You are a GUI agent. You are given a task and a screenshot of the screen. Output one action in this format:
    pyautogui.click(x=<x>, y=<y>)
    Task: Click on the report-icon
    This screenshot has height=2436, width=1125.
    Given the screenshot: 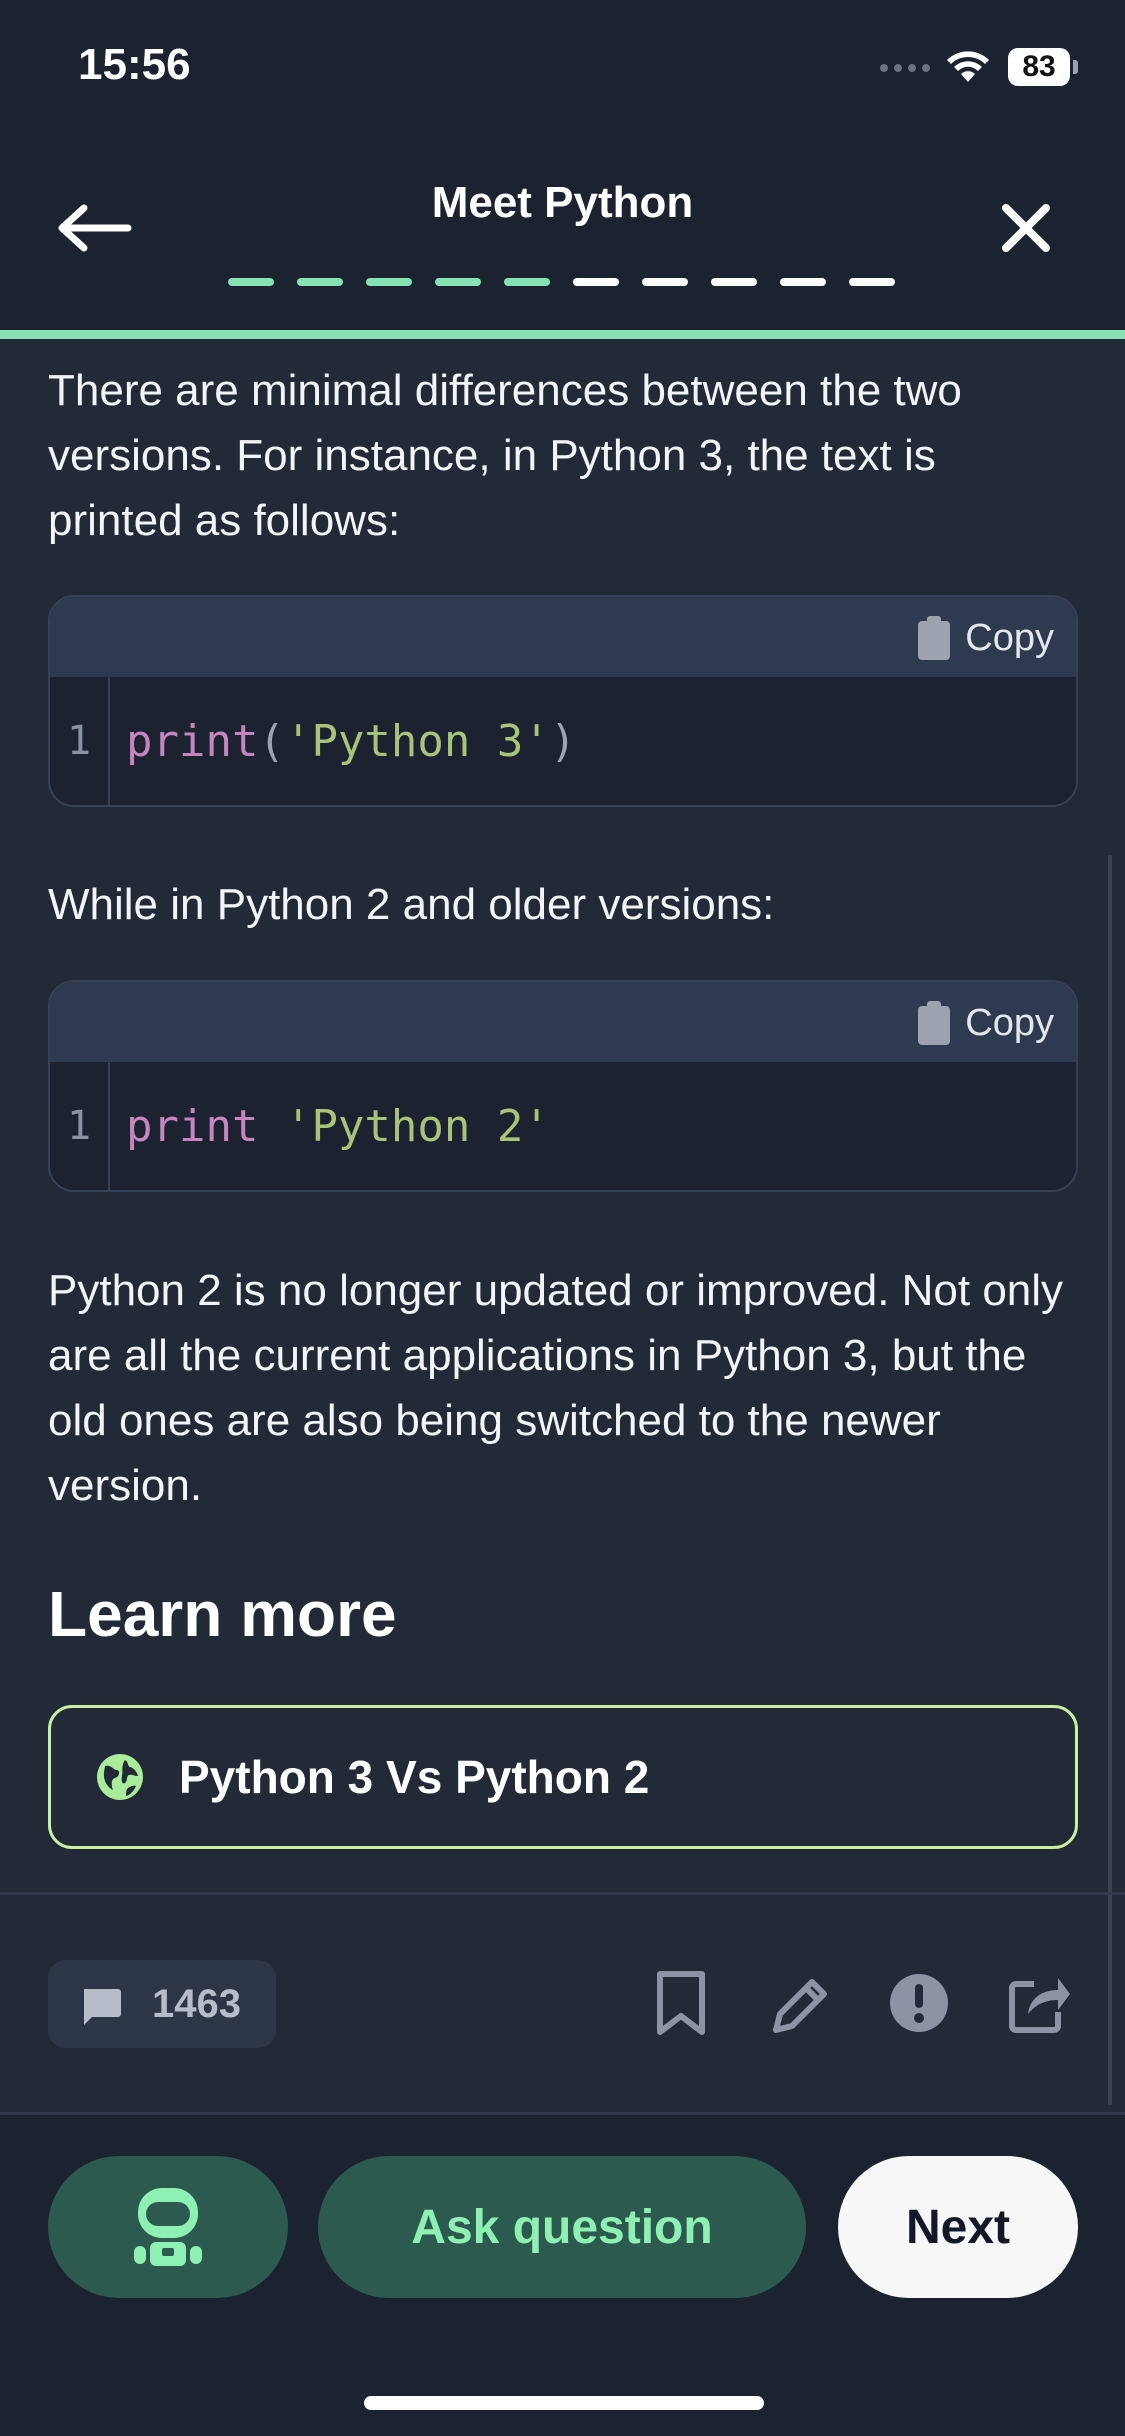 What is the action you would take?
    pyautogui.click(x=919, y=2003)
    